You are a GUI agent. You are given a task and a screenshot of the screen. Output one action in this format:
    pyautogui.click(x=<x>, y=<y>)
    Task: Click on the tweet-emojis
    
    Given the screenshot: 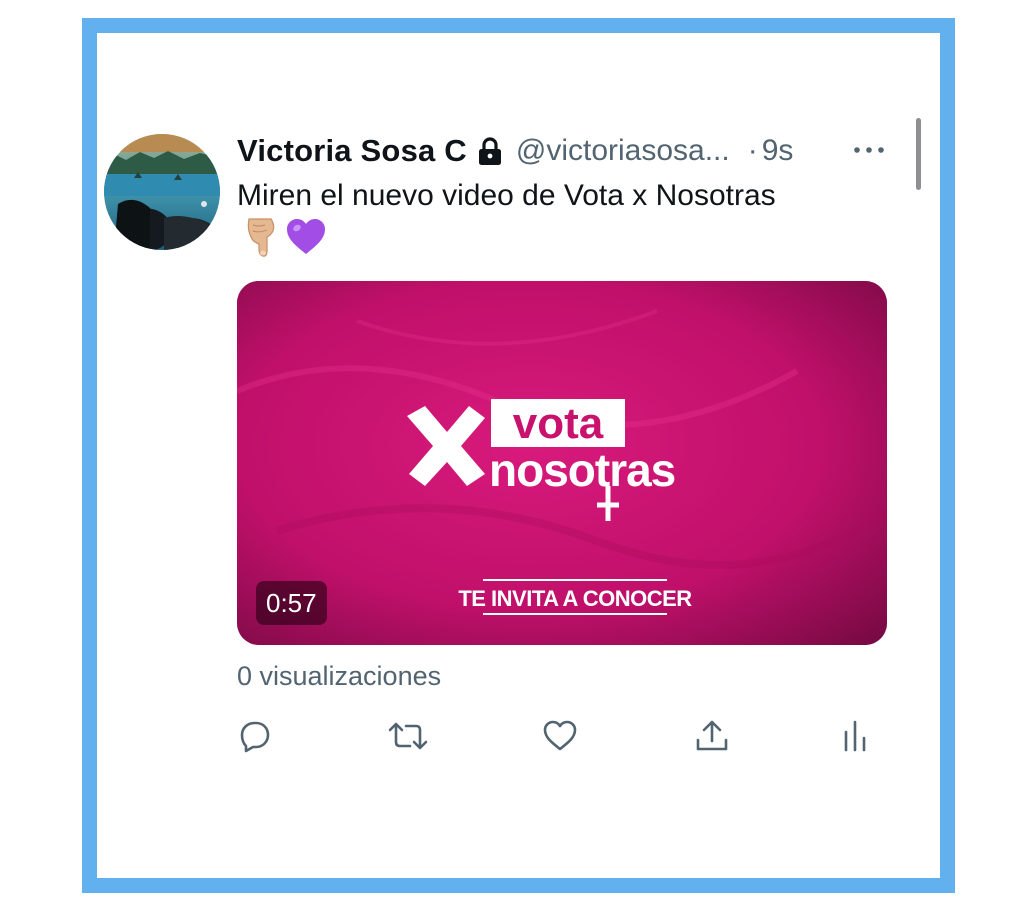 What is the action you would take?
    pyautogui.click(x=285, y=239)
    